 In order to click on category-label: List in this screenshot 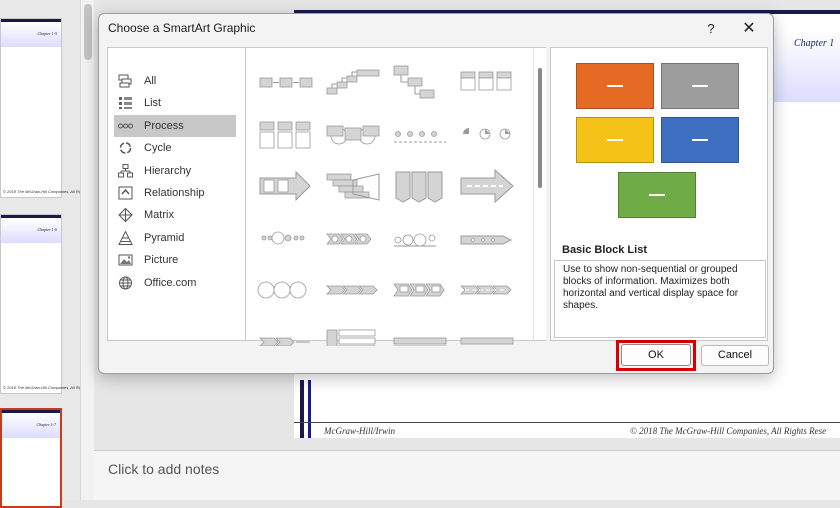, I will do `click(153, 103)`.